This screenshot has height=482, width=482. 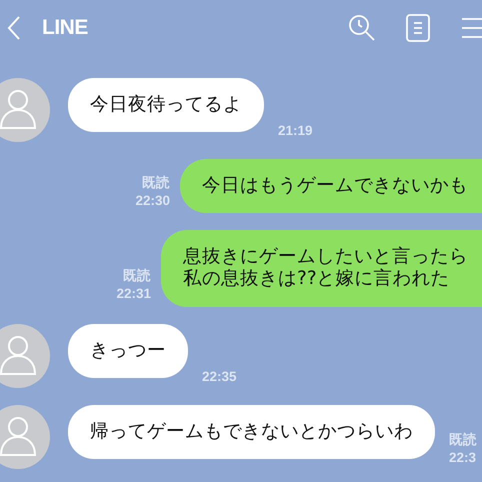 What do you see at coordinates (14, 27) in the screenshot?
I see `back-icon` at bounding box center [14, 27].